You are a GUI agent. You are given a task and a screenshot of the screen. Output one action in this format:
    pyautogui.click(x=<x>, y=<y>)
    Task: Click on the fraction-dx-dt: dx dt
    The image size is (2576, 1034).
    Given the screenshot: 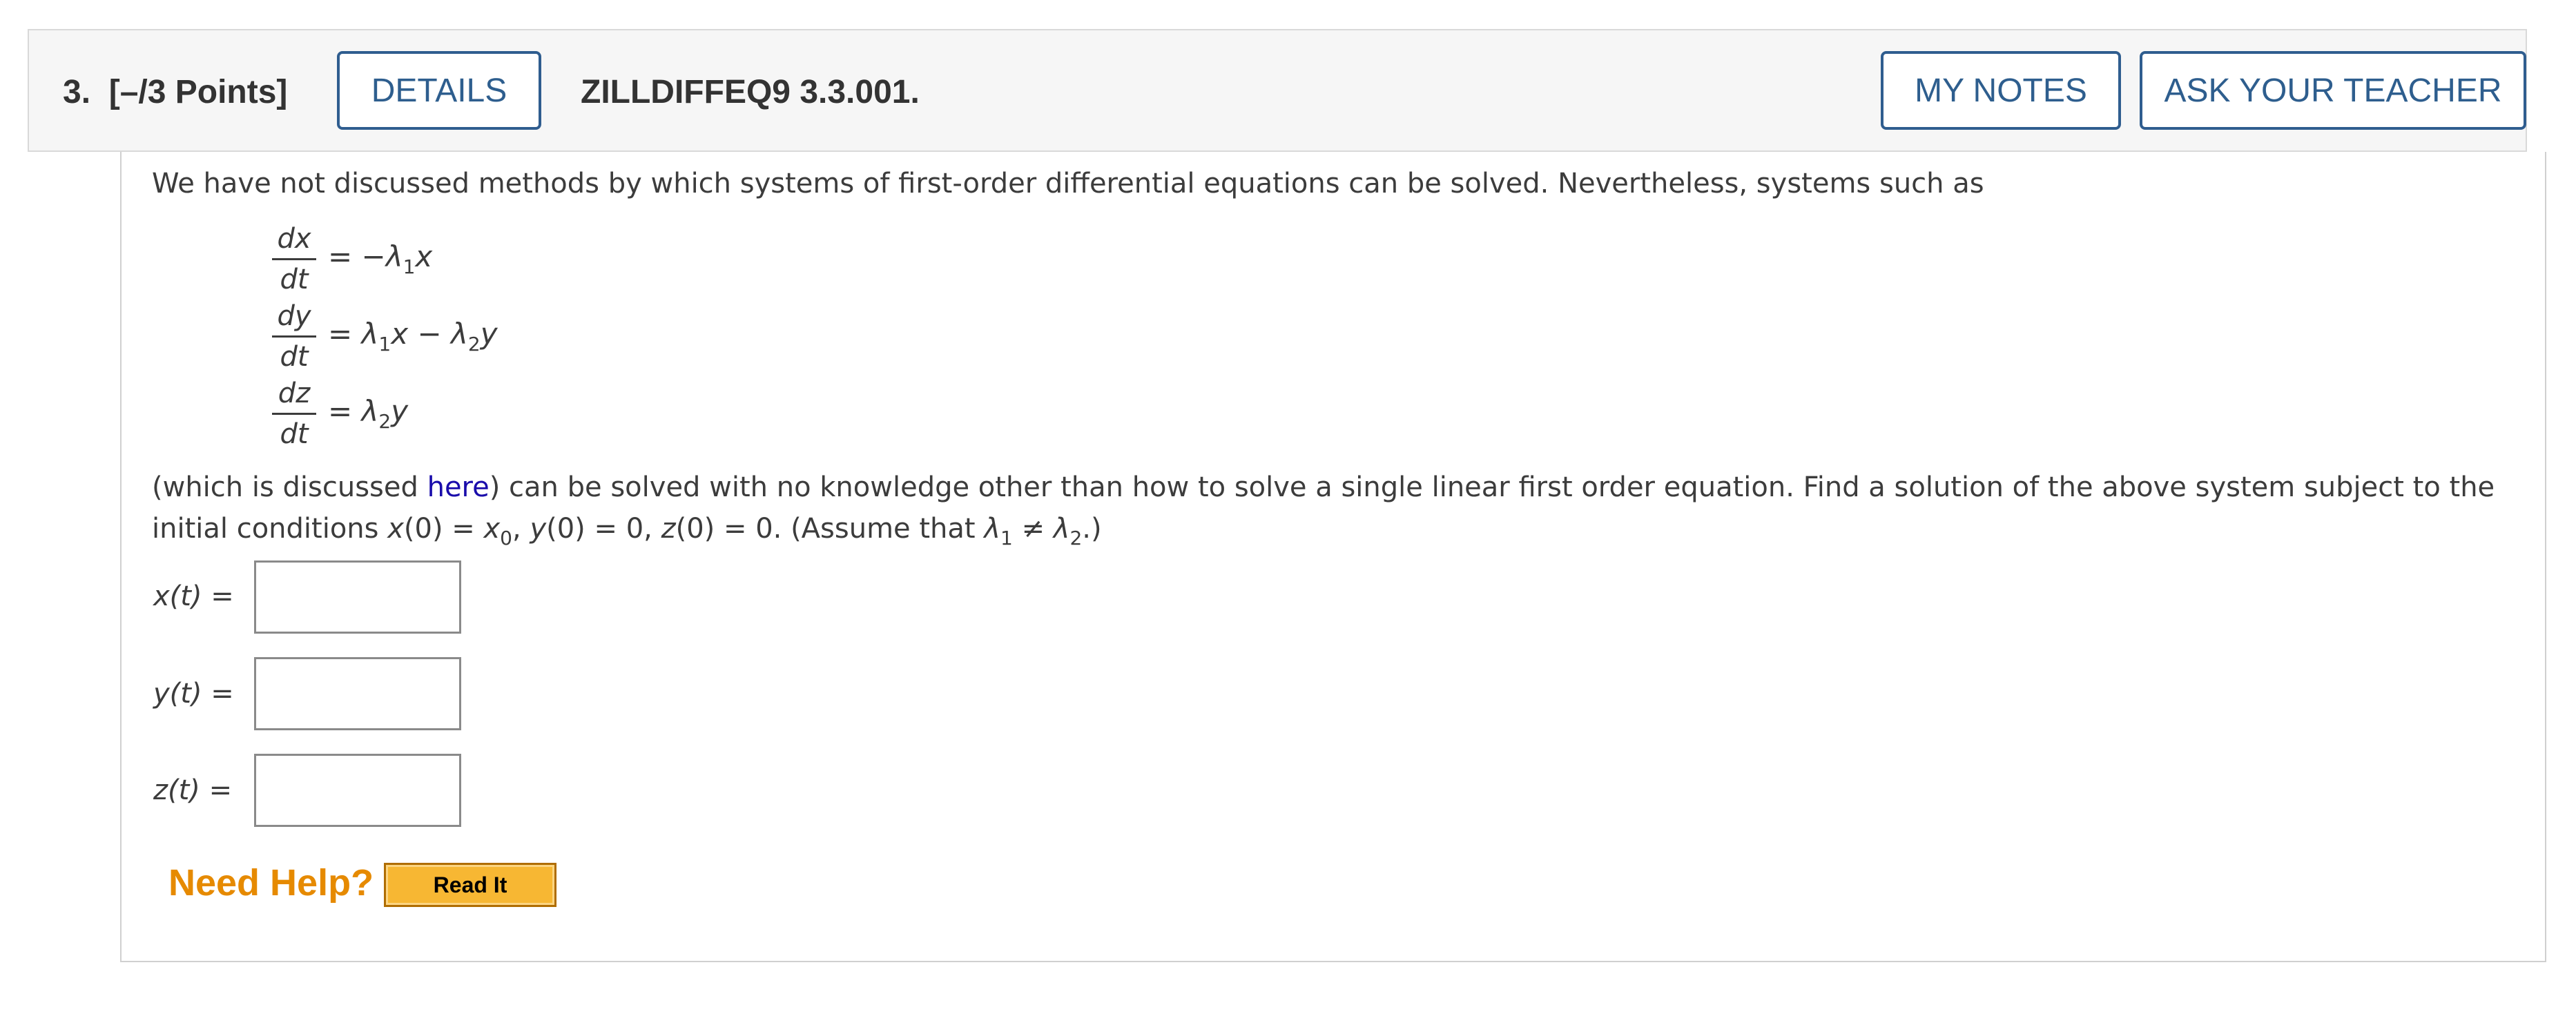 What is the action you would take?
    pyautogui.click(x=294, y=259)
    